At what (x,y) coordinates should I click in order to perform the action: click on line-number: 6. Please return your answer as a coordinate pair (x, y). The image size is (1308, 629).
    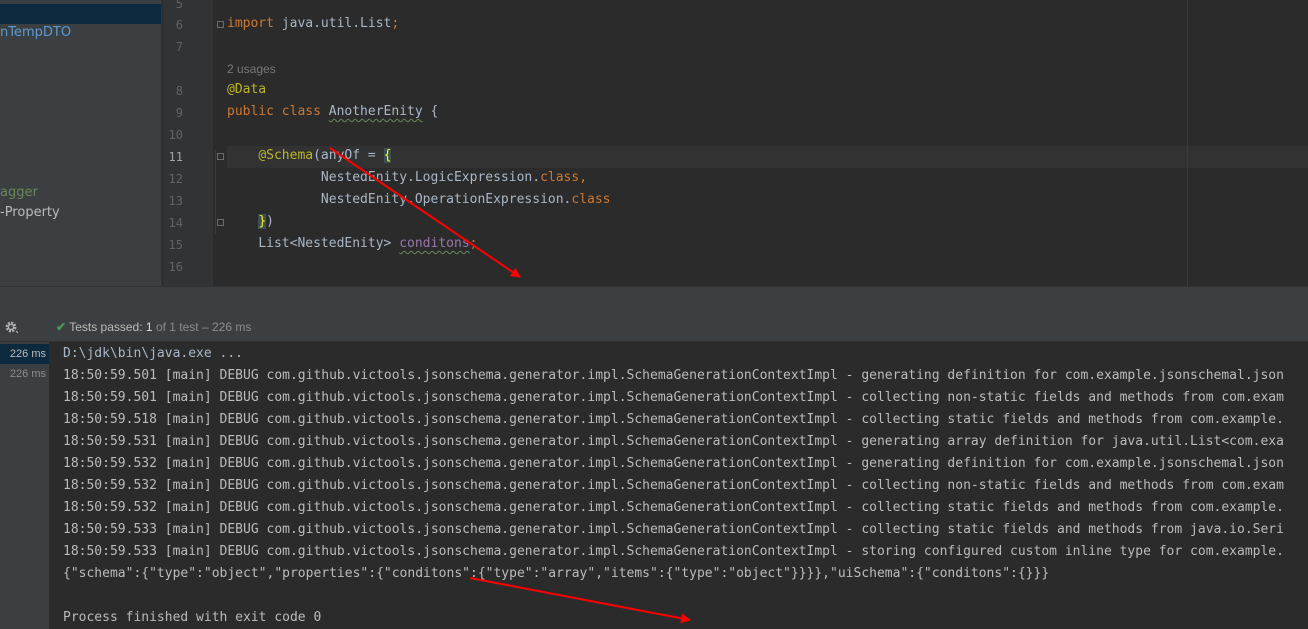
    Looking at the image, I should click on (179, 25).